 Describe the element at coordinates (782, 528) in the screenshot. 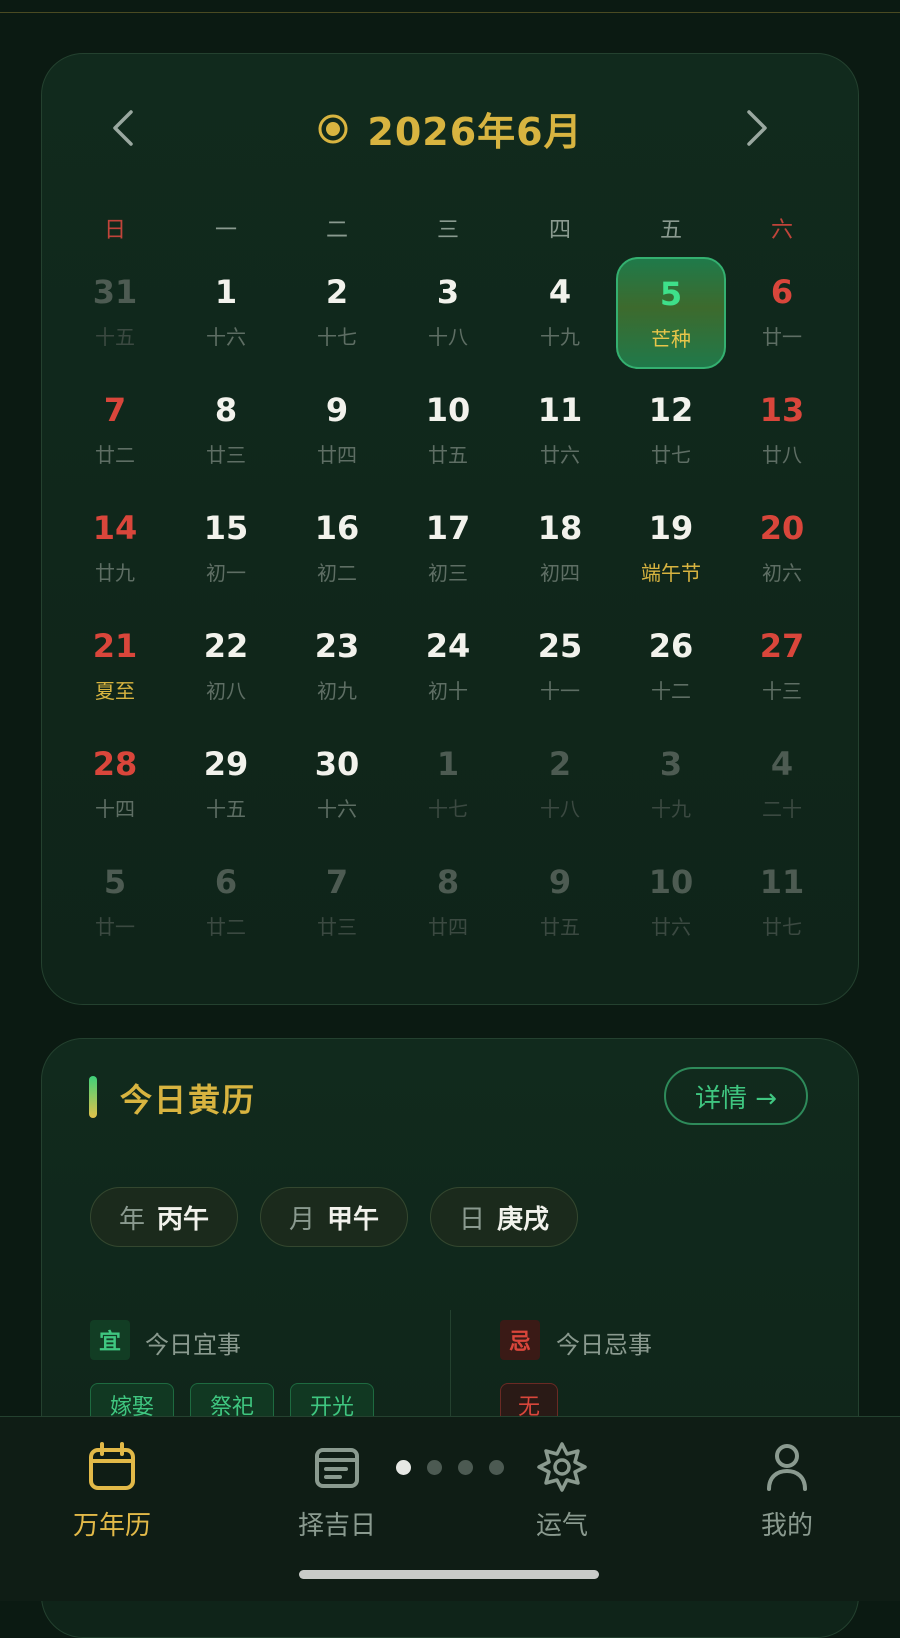

I see `day-number: 20` at that location.